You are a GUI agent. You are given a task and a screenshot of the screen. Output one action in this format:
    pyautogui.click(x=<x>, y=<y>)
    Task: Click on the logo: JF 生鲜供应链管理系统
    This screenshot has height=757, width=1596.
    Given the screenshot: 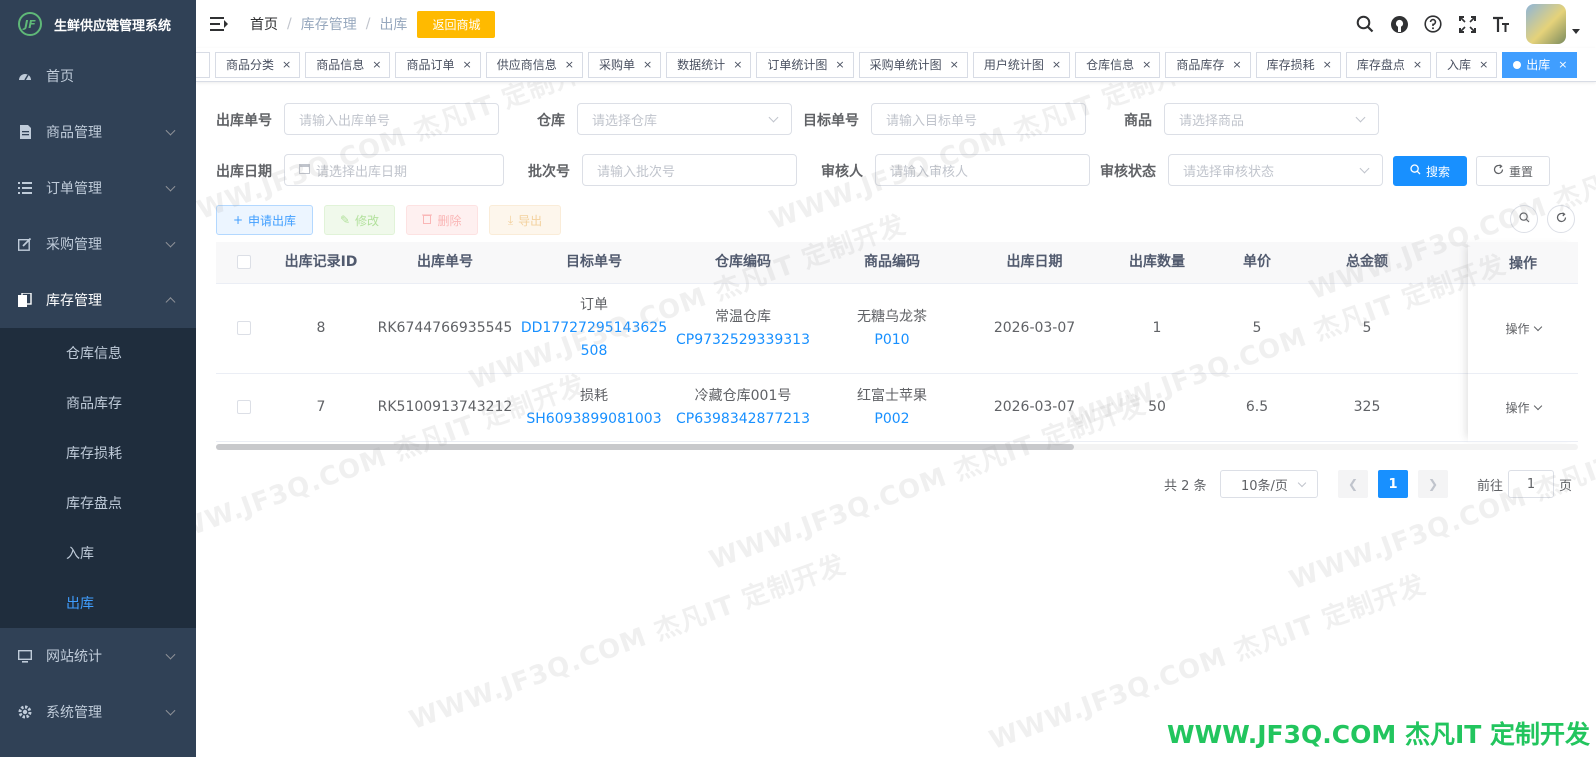 What is the action you would take?
    pyautogui.click(x=98, y=24)
    